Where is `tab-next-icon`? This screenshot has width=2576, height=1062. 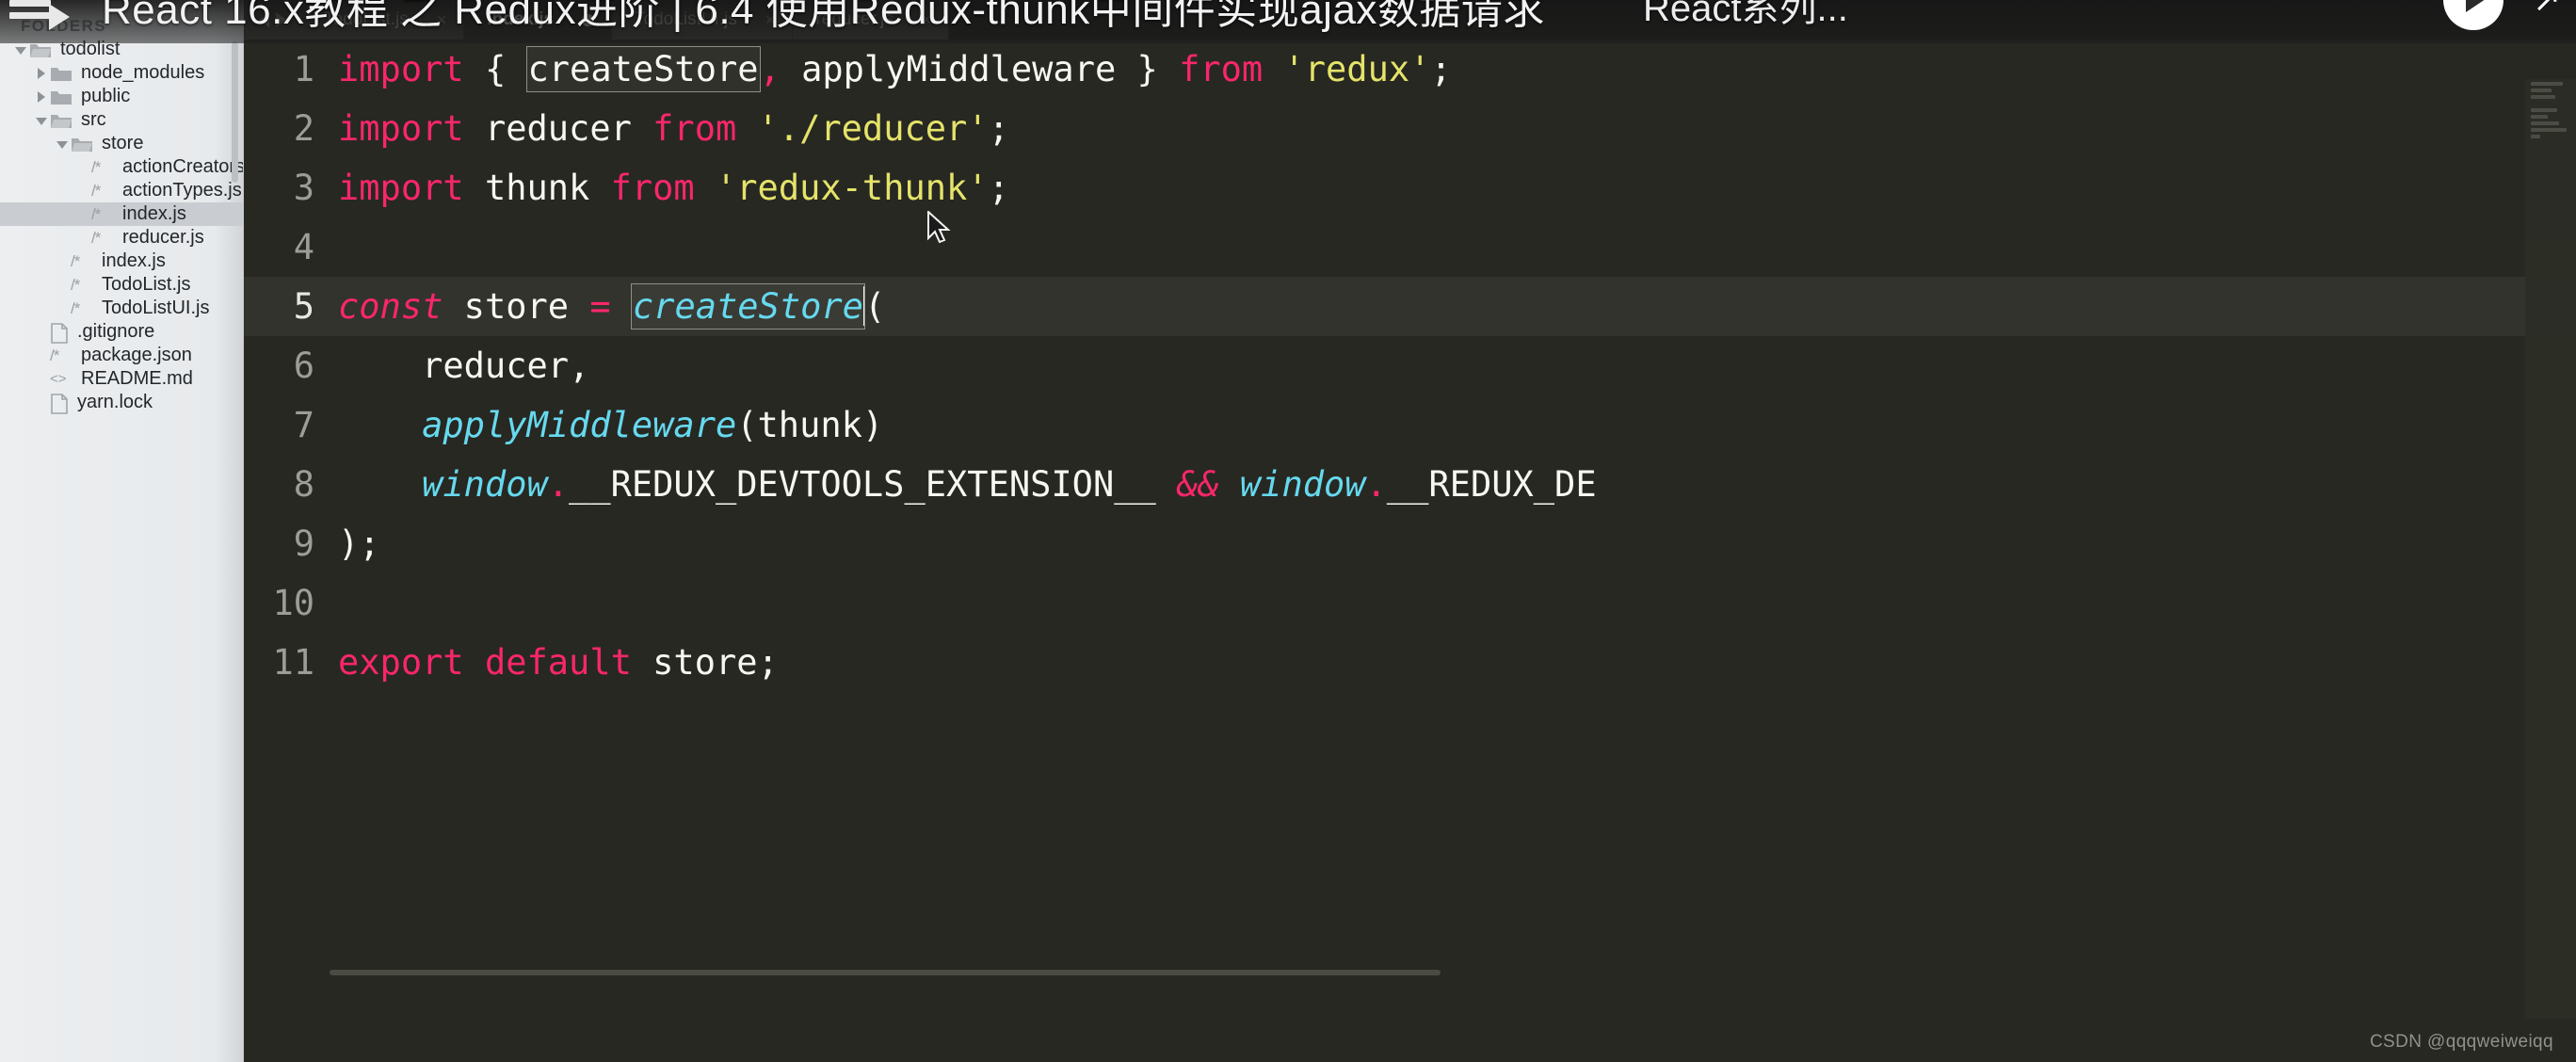 tab-next-icon is located at coordinates (280, 19).